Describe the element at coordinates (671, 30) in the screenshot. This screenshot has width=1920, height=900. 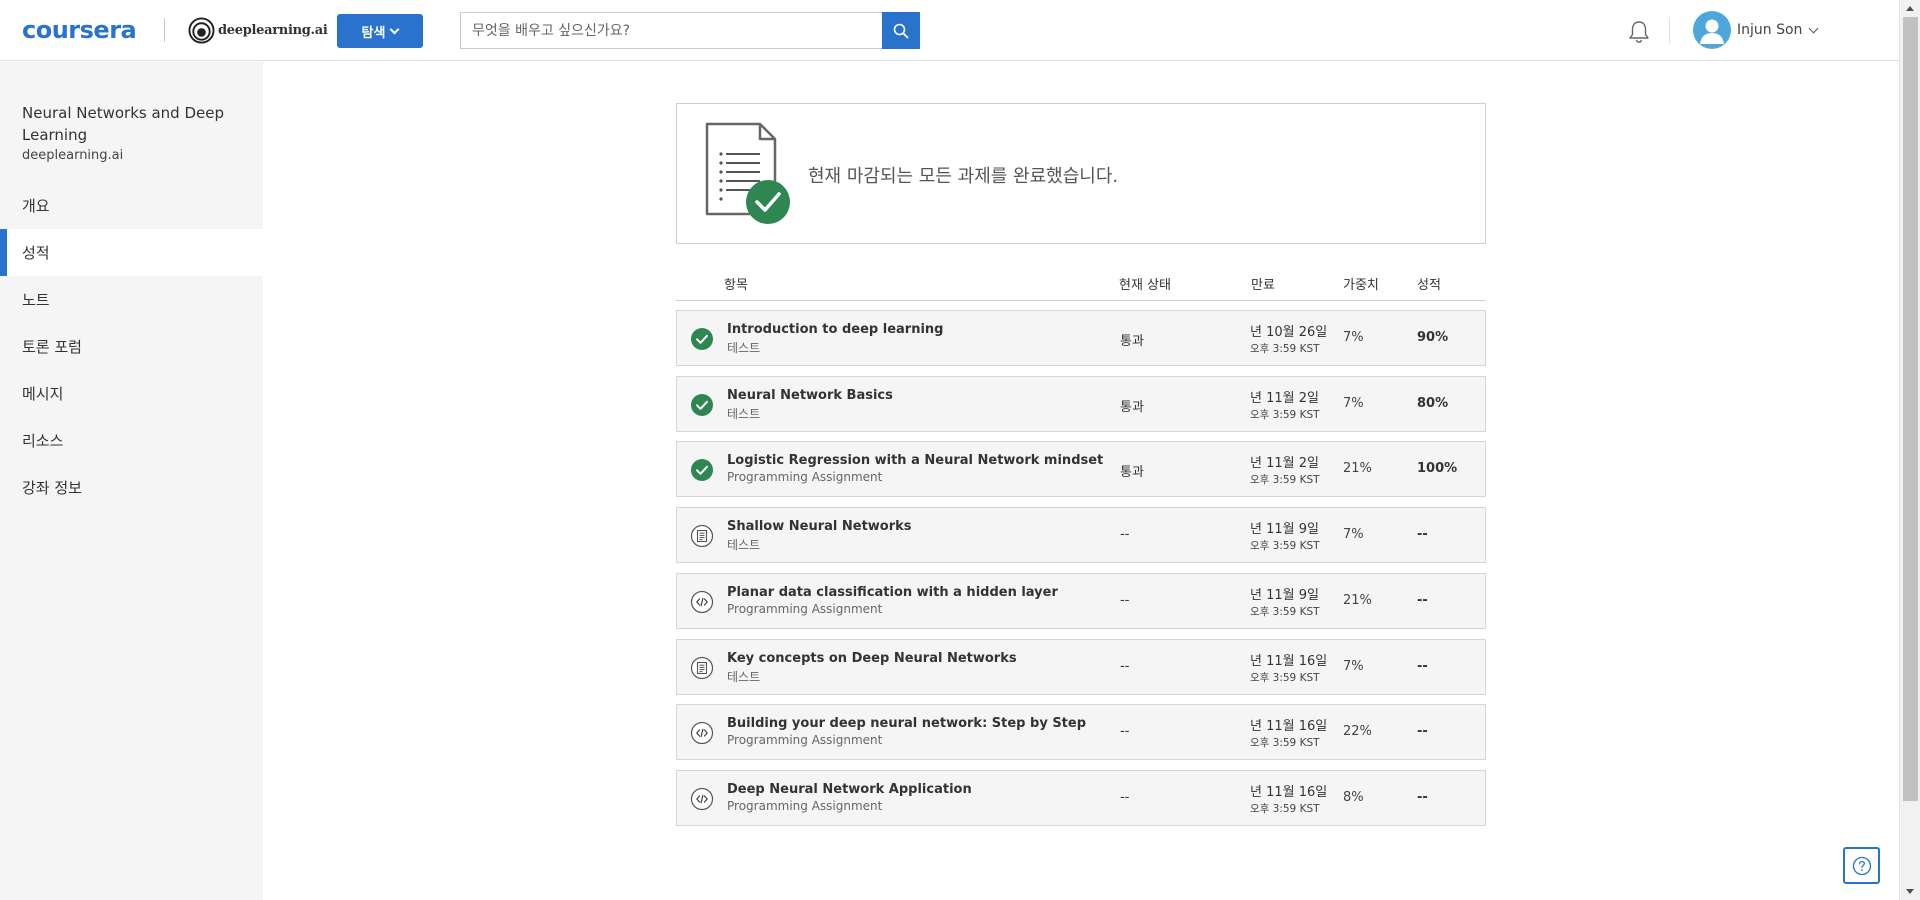
I see `search-input` at that location.